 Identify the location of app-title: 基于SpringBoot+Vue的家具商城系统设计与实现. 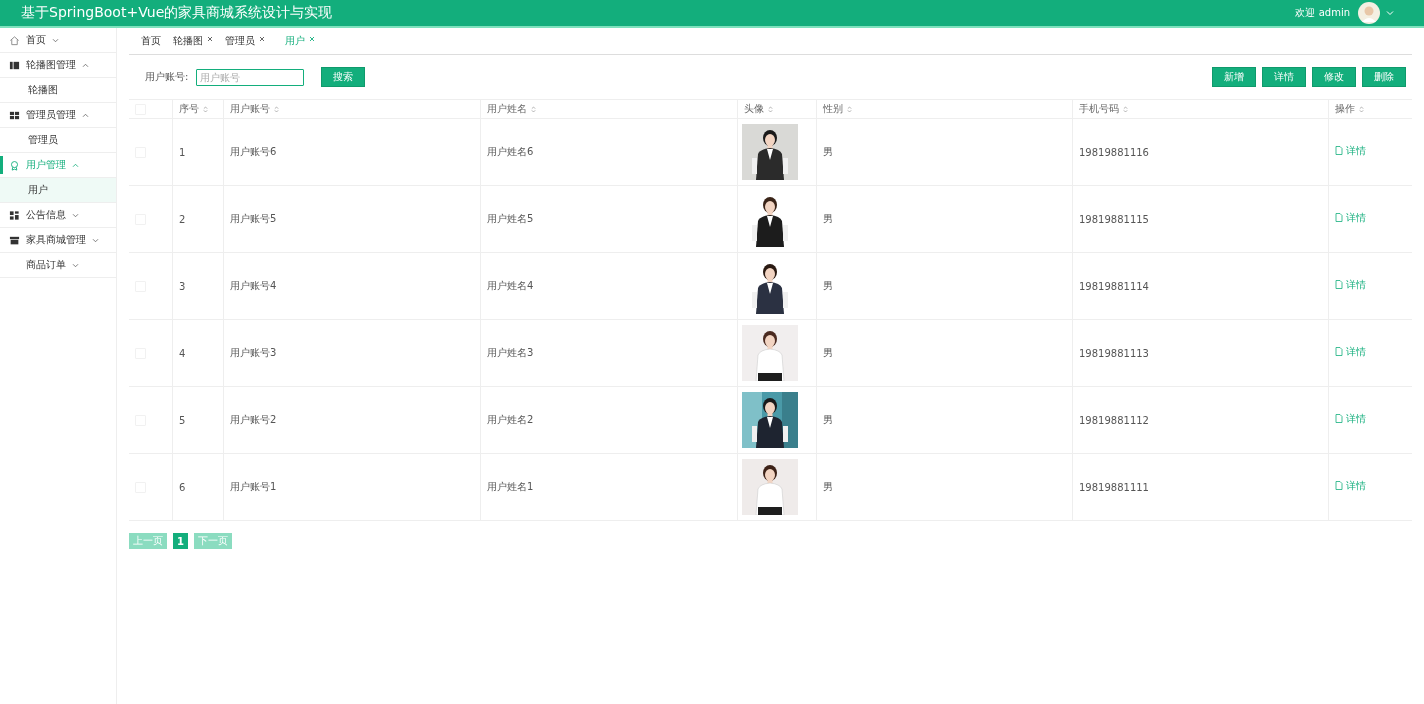
(177, 13).